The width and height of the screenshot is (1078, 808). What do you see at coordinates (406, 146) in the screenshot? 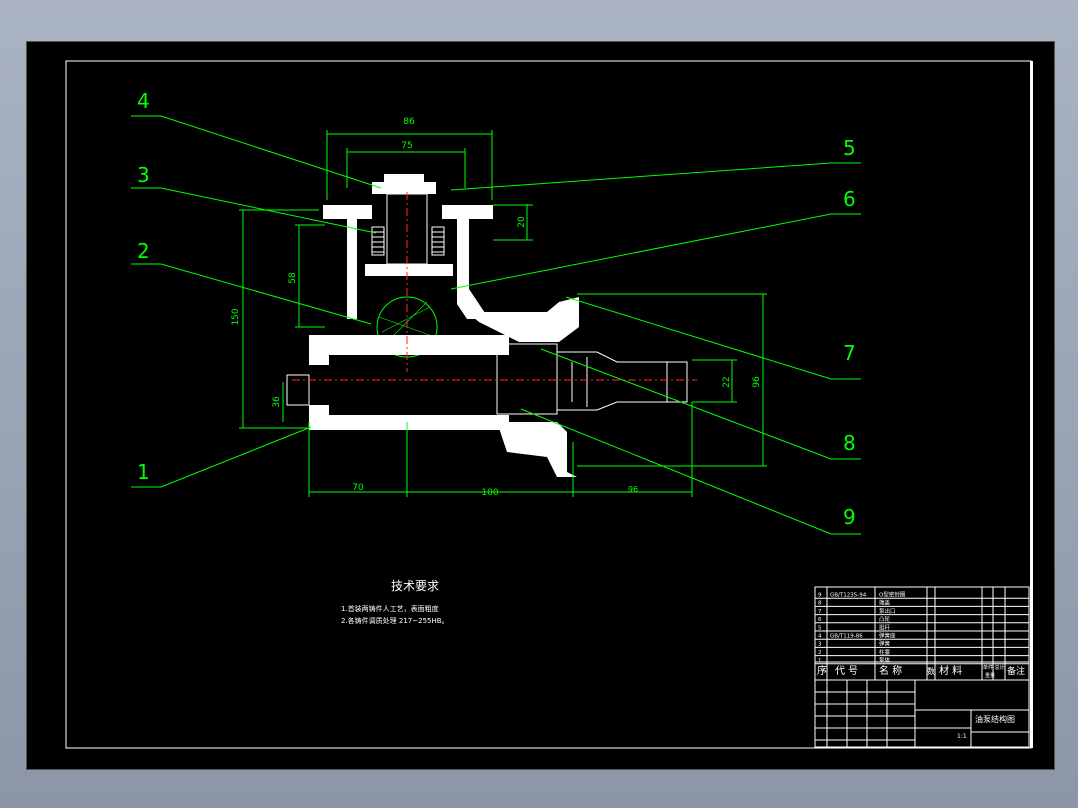
I see `dim-top-inner: 75` at bounding box center [406, 146].